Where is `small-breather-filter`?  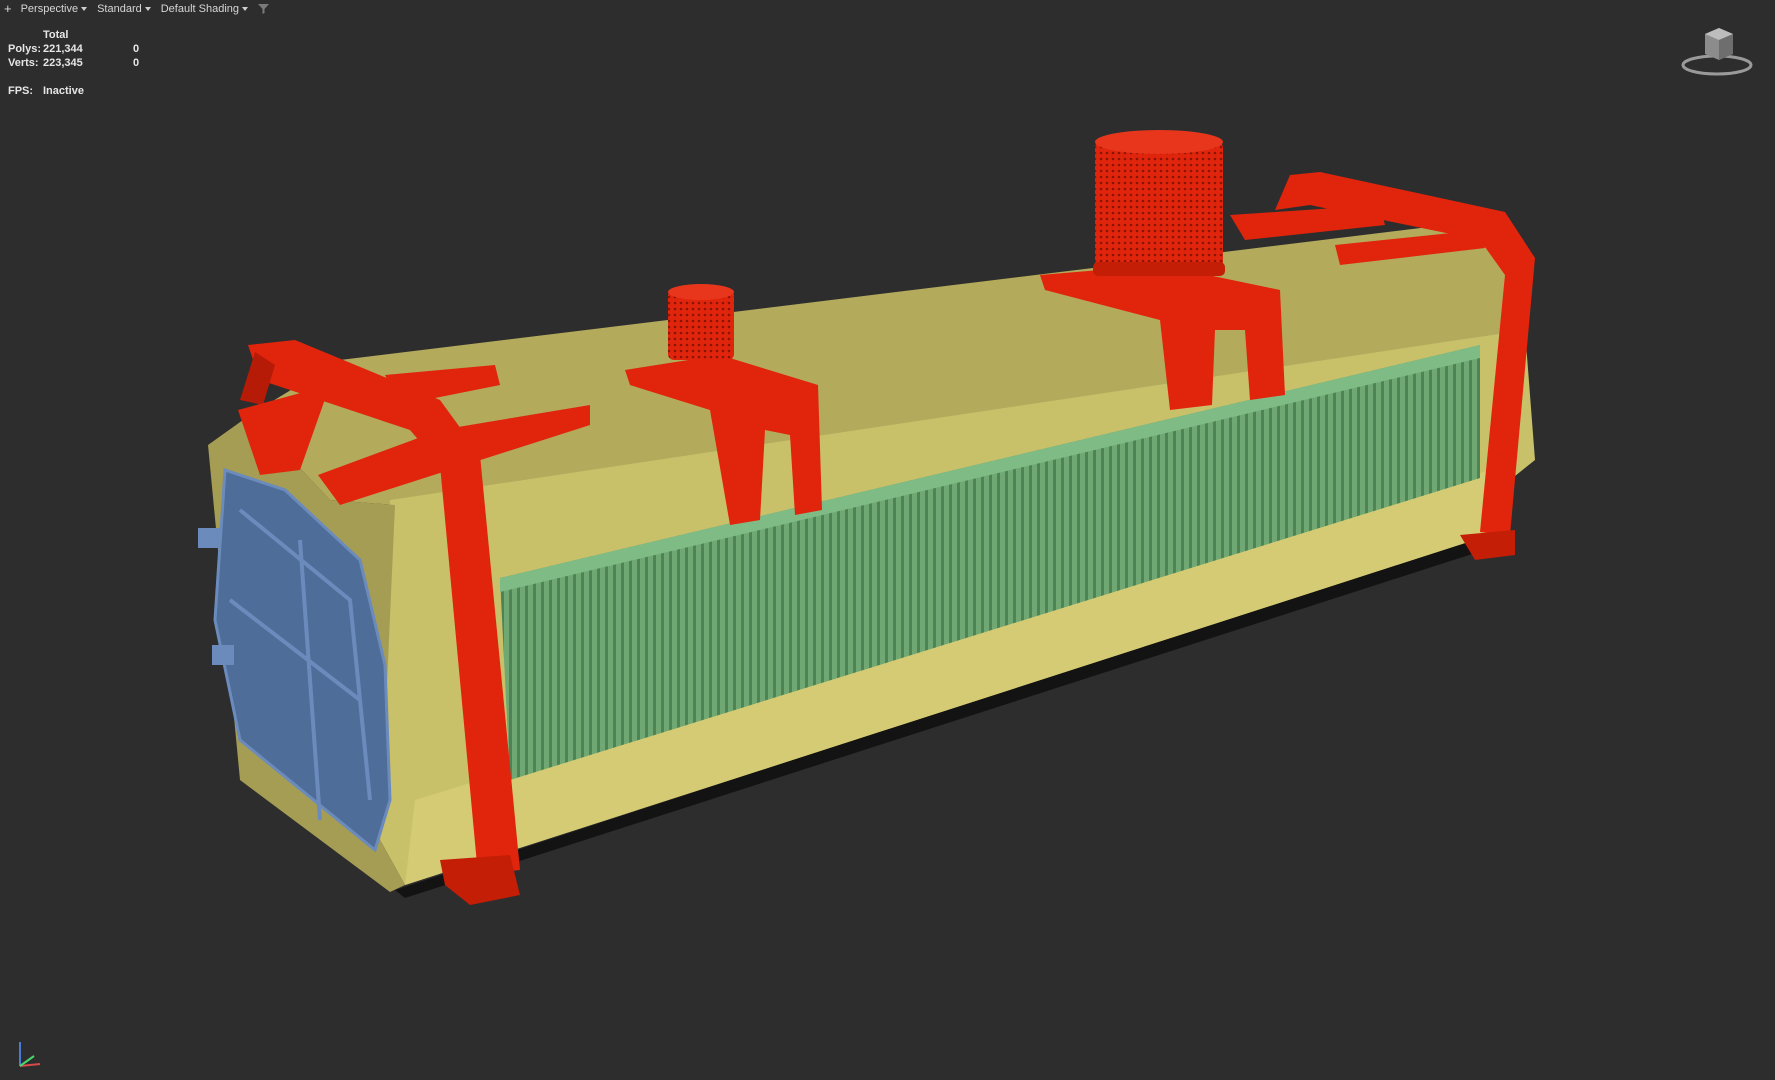 small-breather-filter is located at coordinates (701, 325).